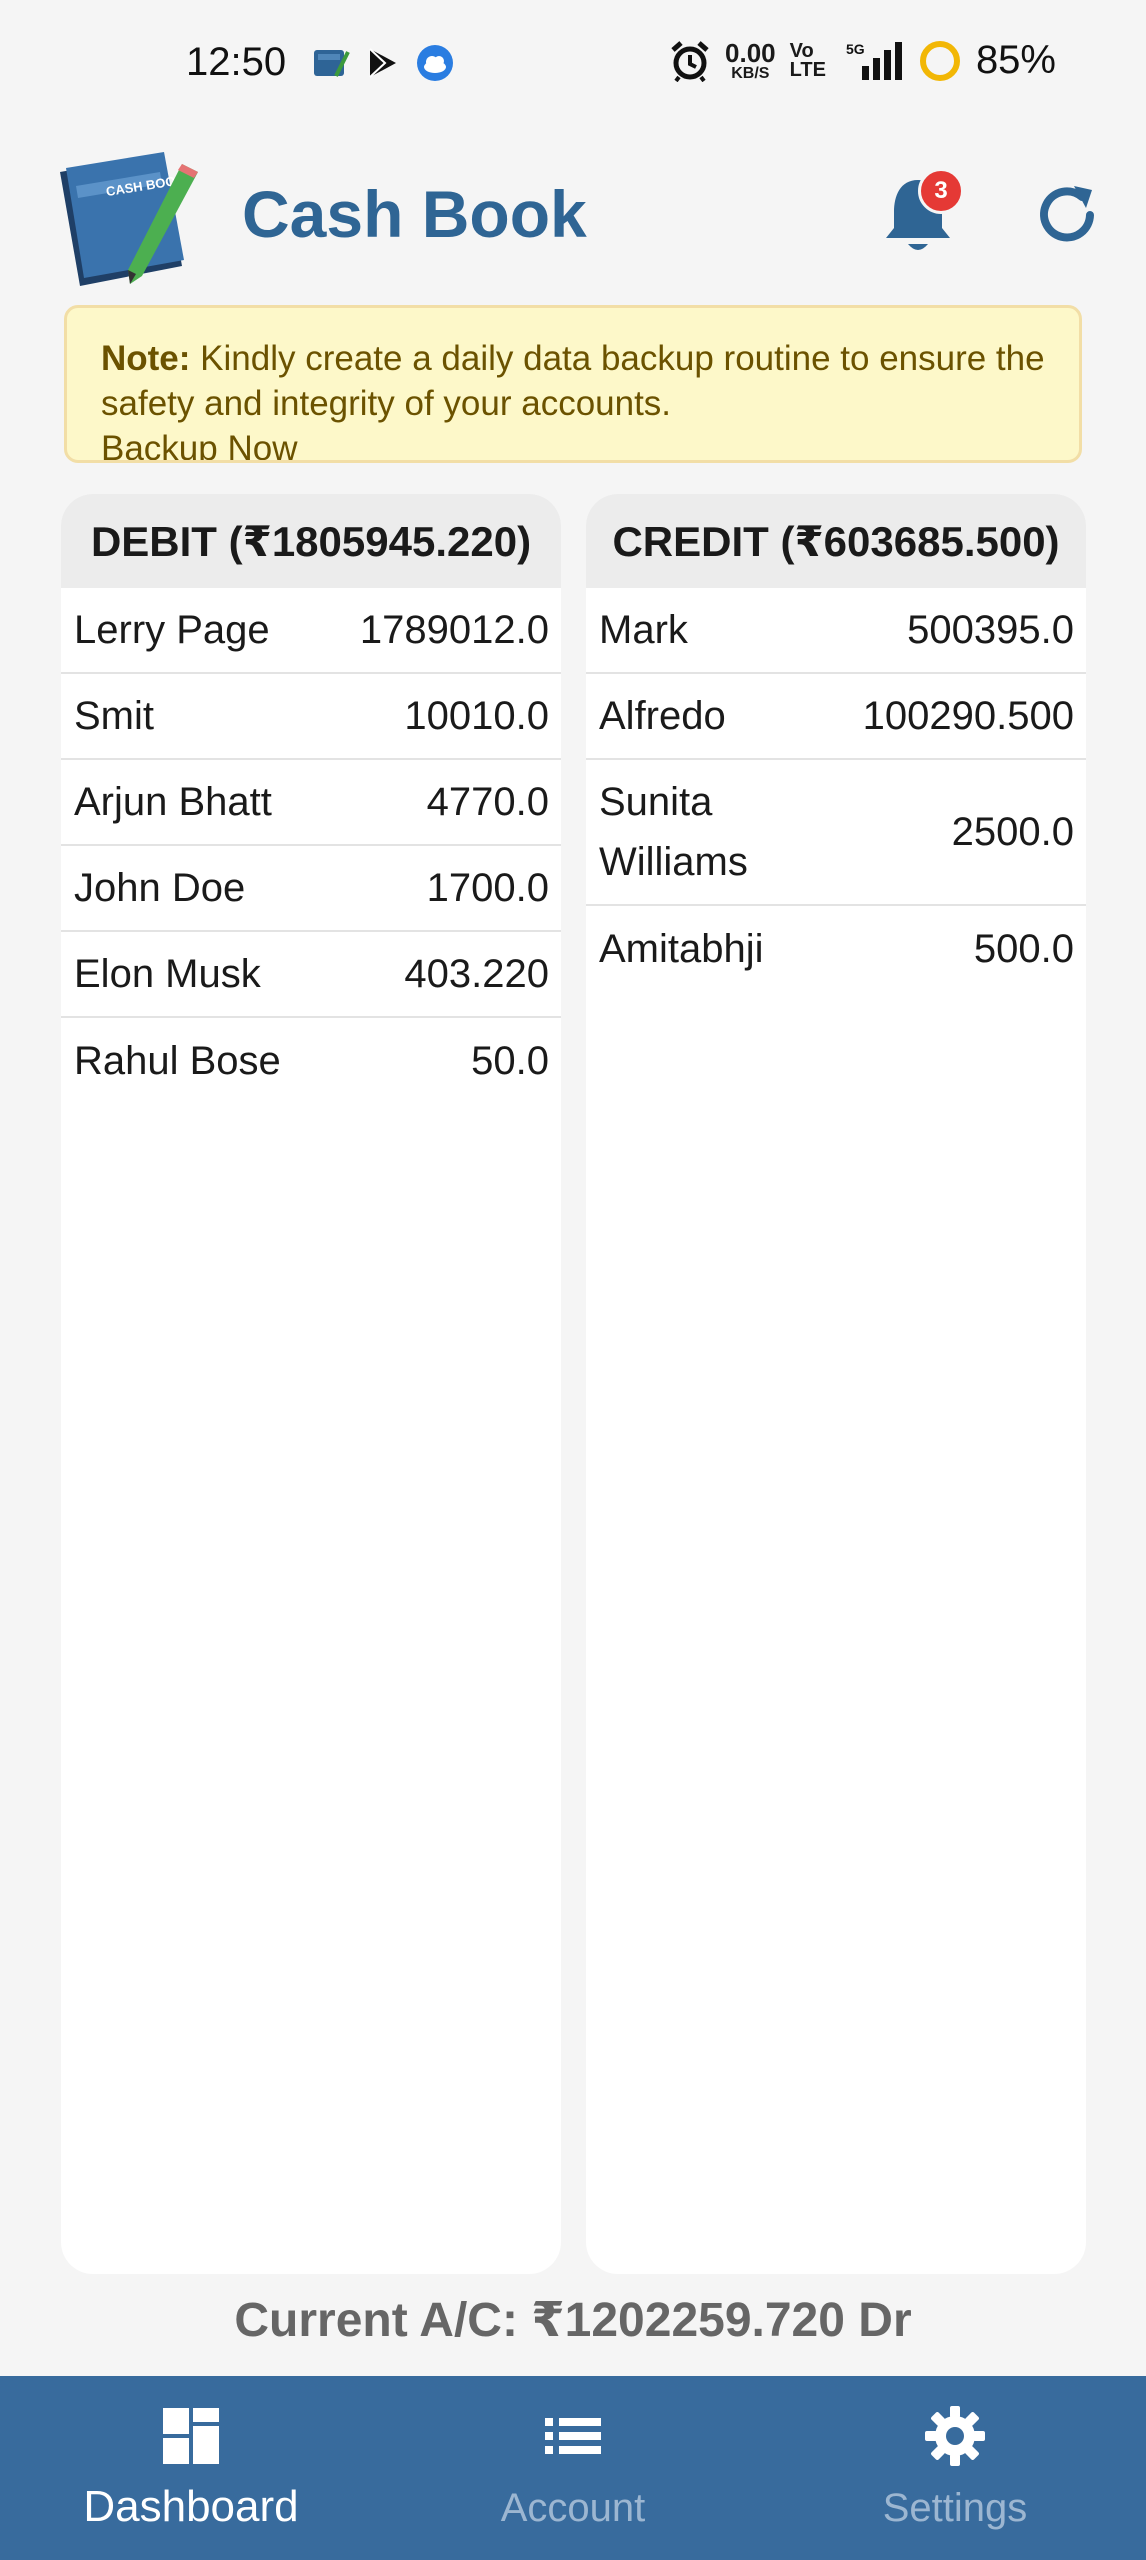 The height and width of the screenshot is (2560, 1146). Describe the element at coordinates (955, 2508) in the screenshot. I see `nav-settings-label: Settings` at that location.